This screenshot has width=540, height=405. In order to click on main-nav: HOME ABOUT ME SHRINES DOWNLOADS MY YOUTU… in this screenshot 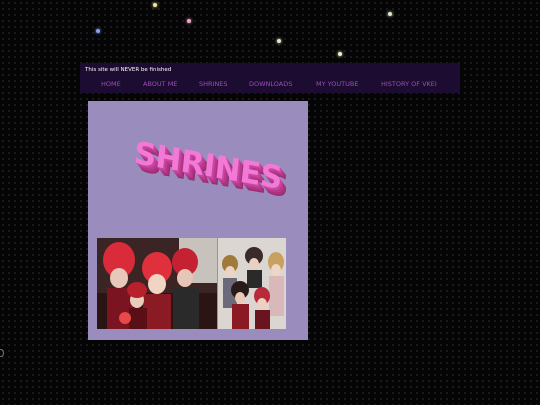, I will do `click(270, 85)`.